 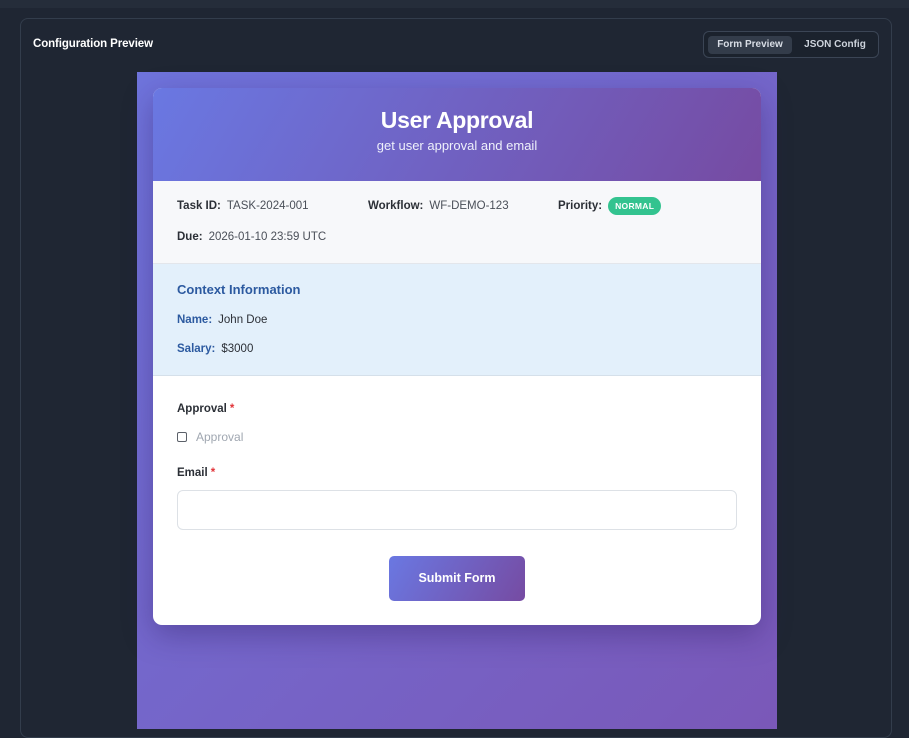 I want to click on panel-title: Configuration Preview, so click(x=93, y=44).